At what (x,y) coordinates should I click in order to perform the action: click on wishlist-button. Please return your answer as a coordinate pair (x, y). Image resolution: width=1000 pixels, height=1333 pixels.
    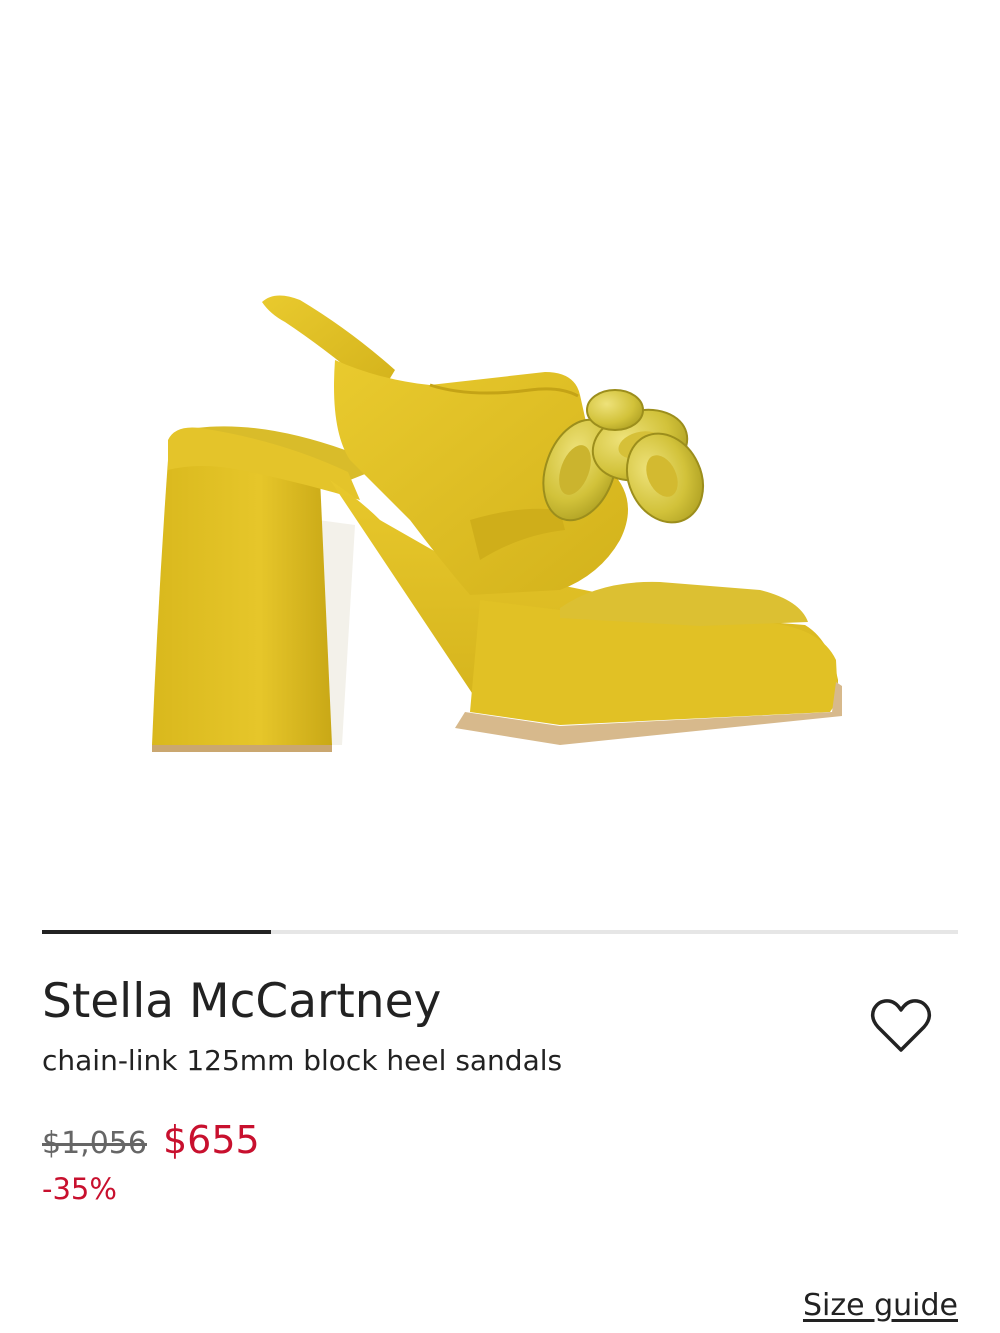
    Looking at the image, I should click on (901, 1026).